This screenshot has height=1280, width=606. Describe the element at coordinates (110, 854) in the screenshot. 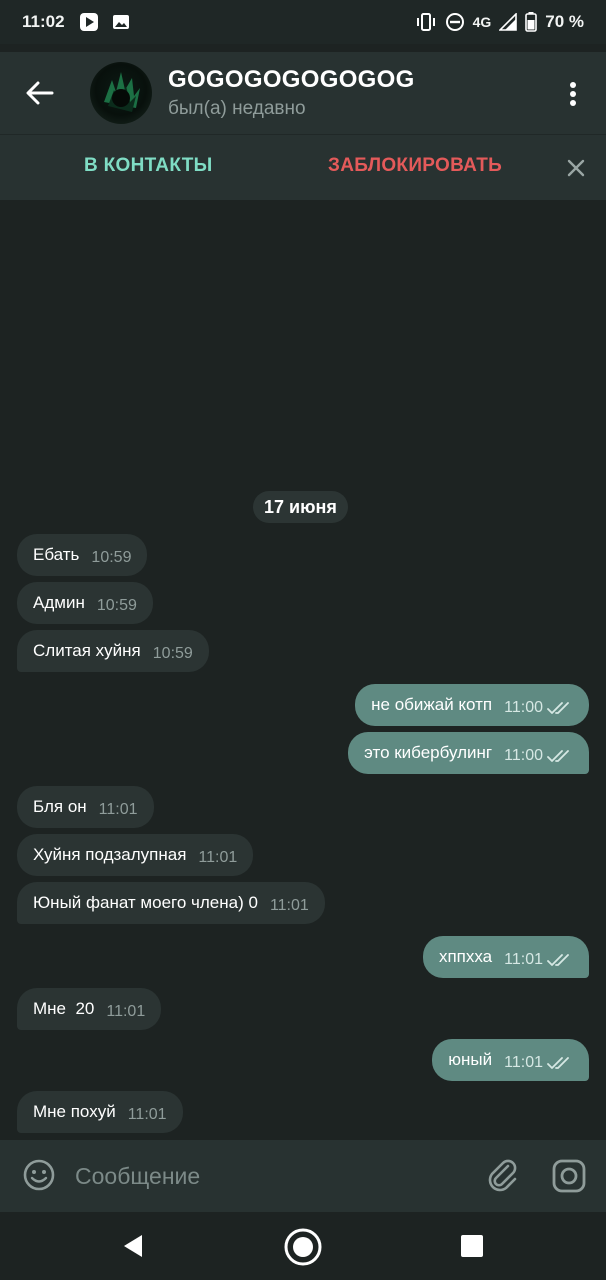

I see `message-text: Хуйня подзалупная` at that location.